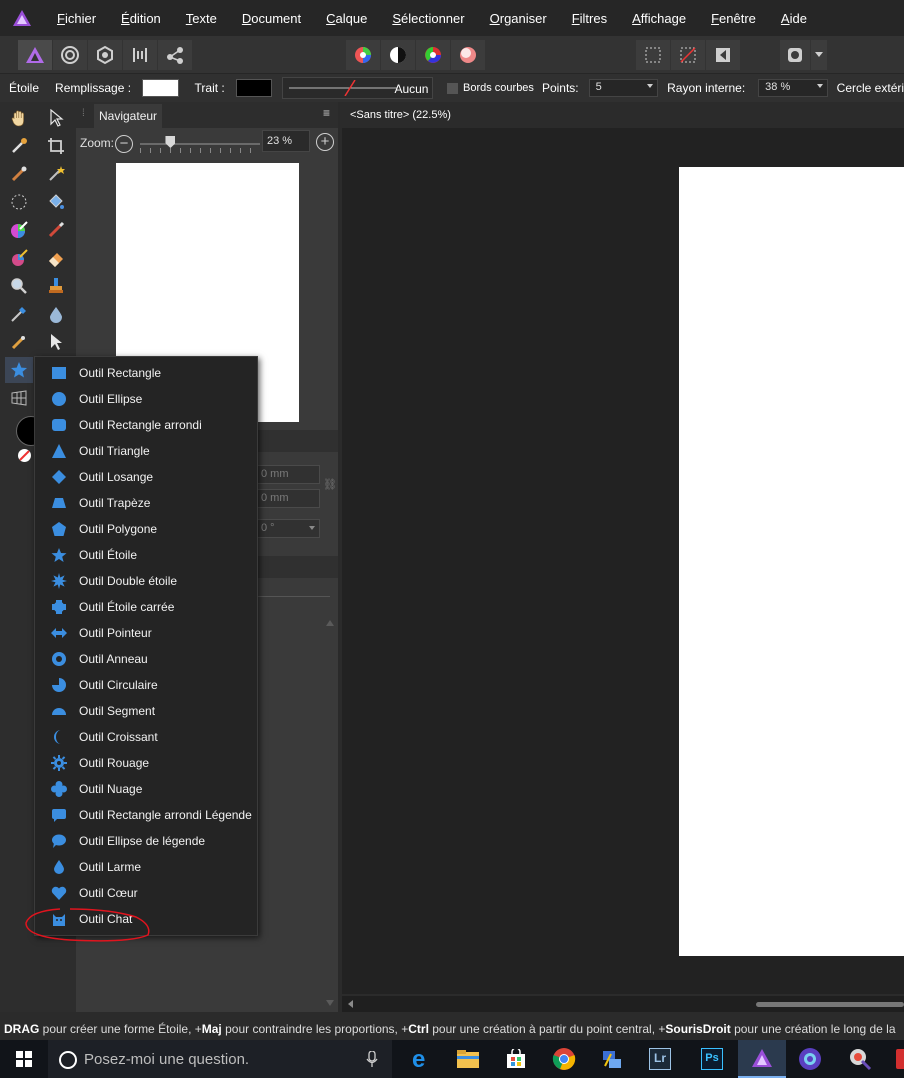 The height and width of the screenshot is (1078, 904). Describe the element at coordinates (330, 1003) in the screenshot. I see `panel-scroll-down-icon` at that location.